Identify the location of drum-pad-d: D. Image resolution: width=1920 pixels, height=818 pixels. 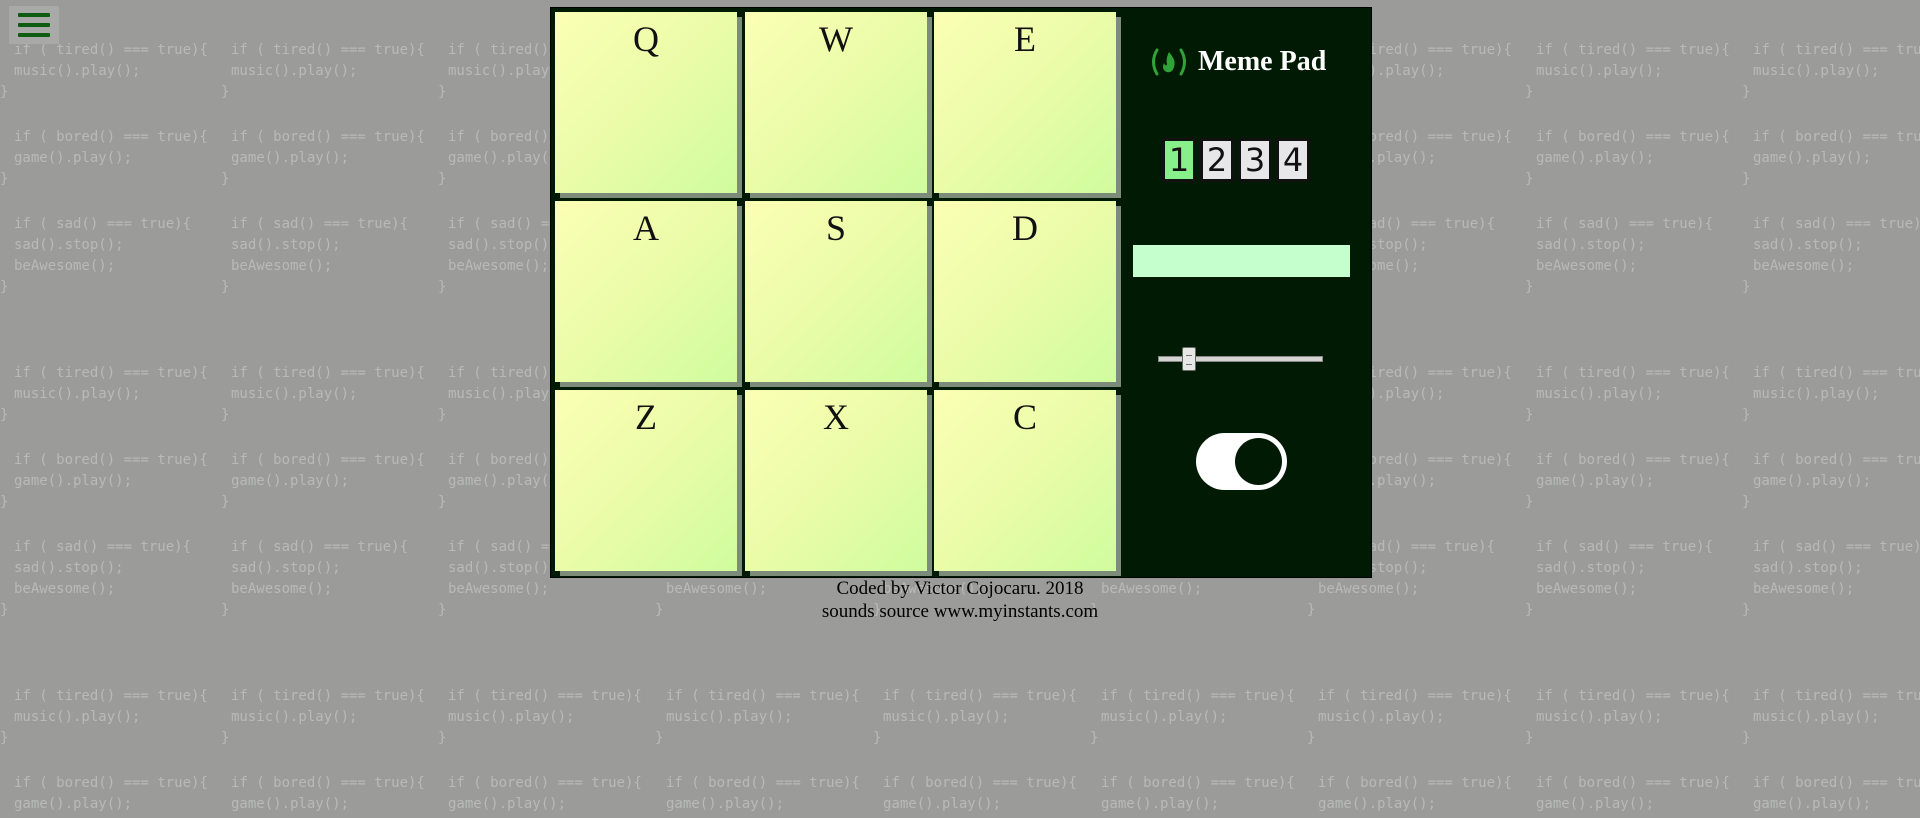
(1025, 291).